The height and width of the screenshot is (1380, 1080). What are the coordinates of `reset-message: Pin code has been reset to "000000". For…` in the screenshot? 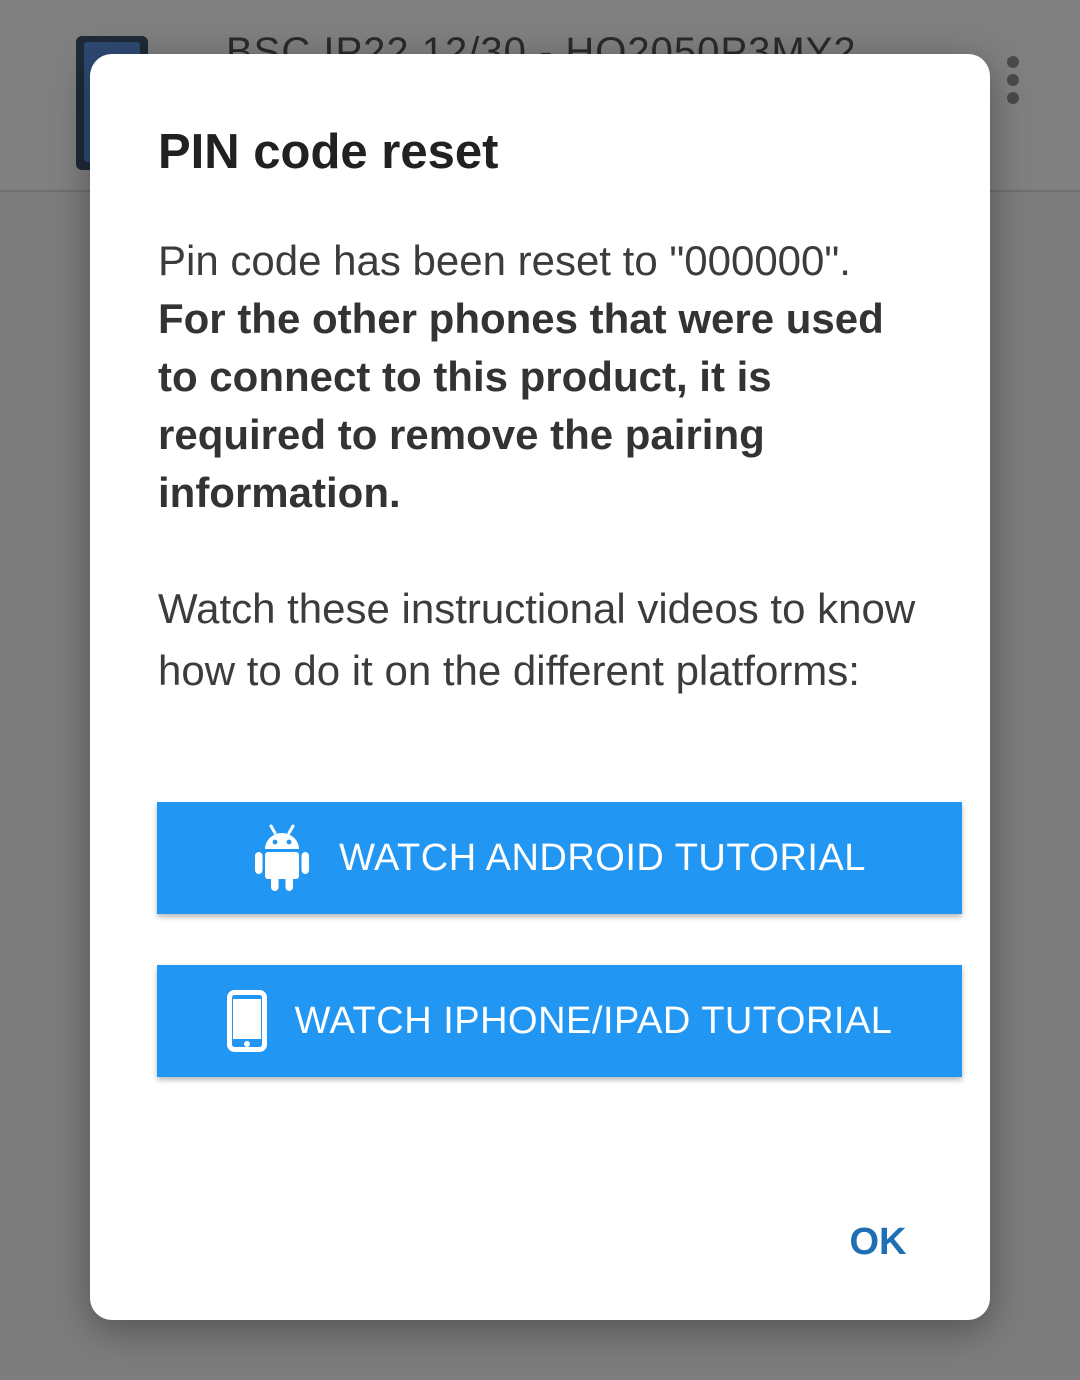 It's located at (538, 377).